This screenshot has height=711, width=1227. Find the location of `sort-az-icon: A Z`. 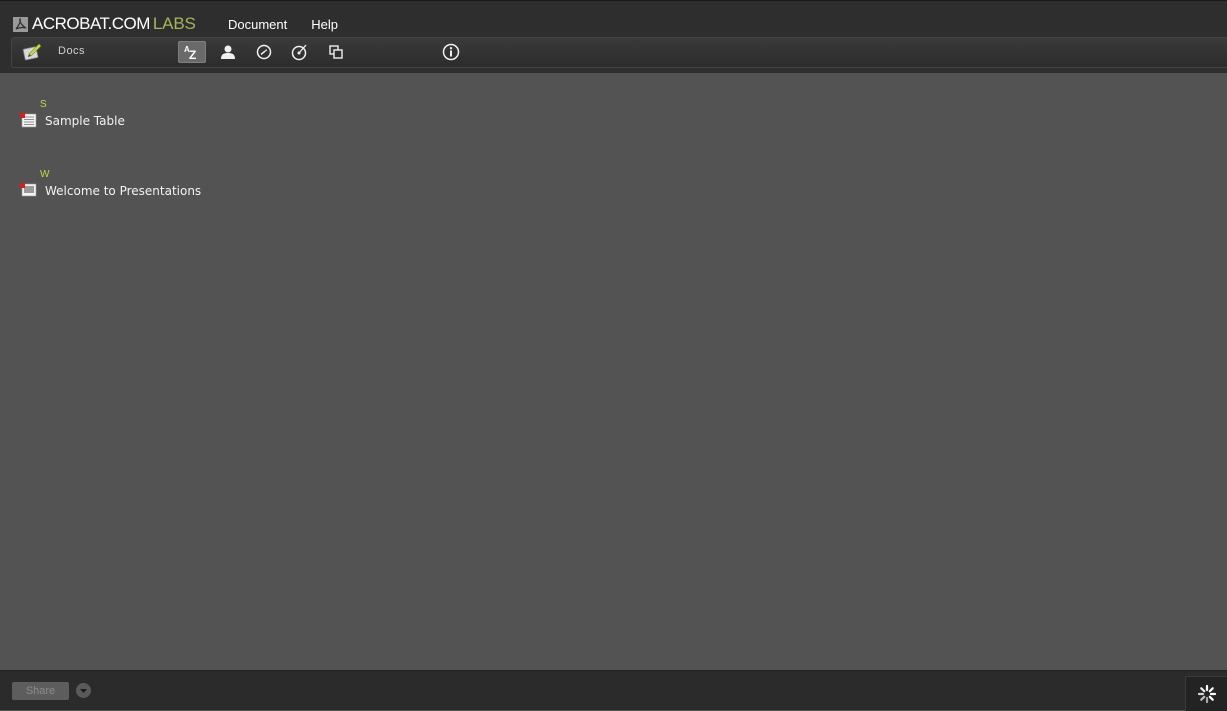

sort-az-icon: A Z is located at coordinates (190, 52).